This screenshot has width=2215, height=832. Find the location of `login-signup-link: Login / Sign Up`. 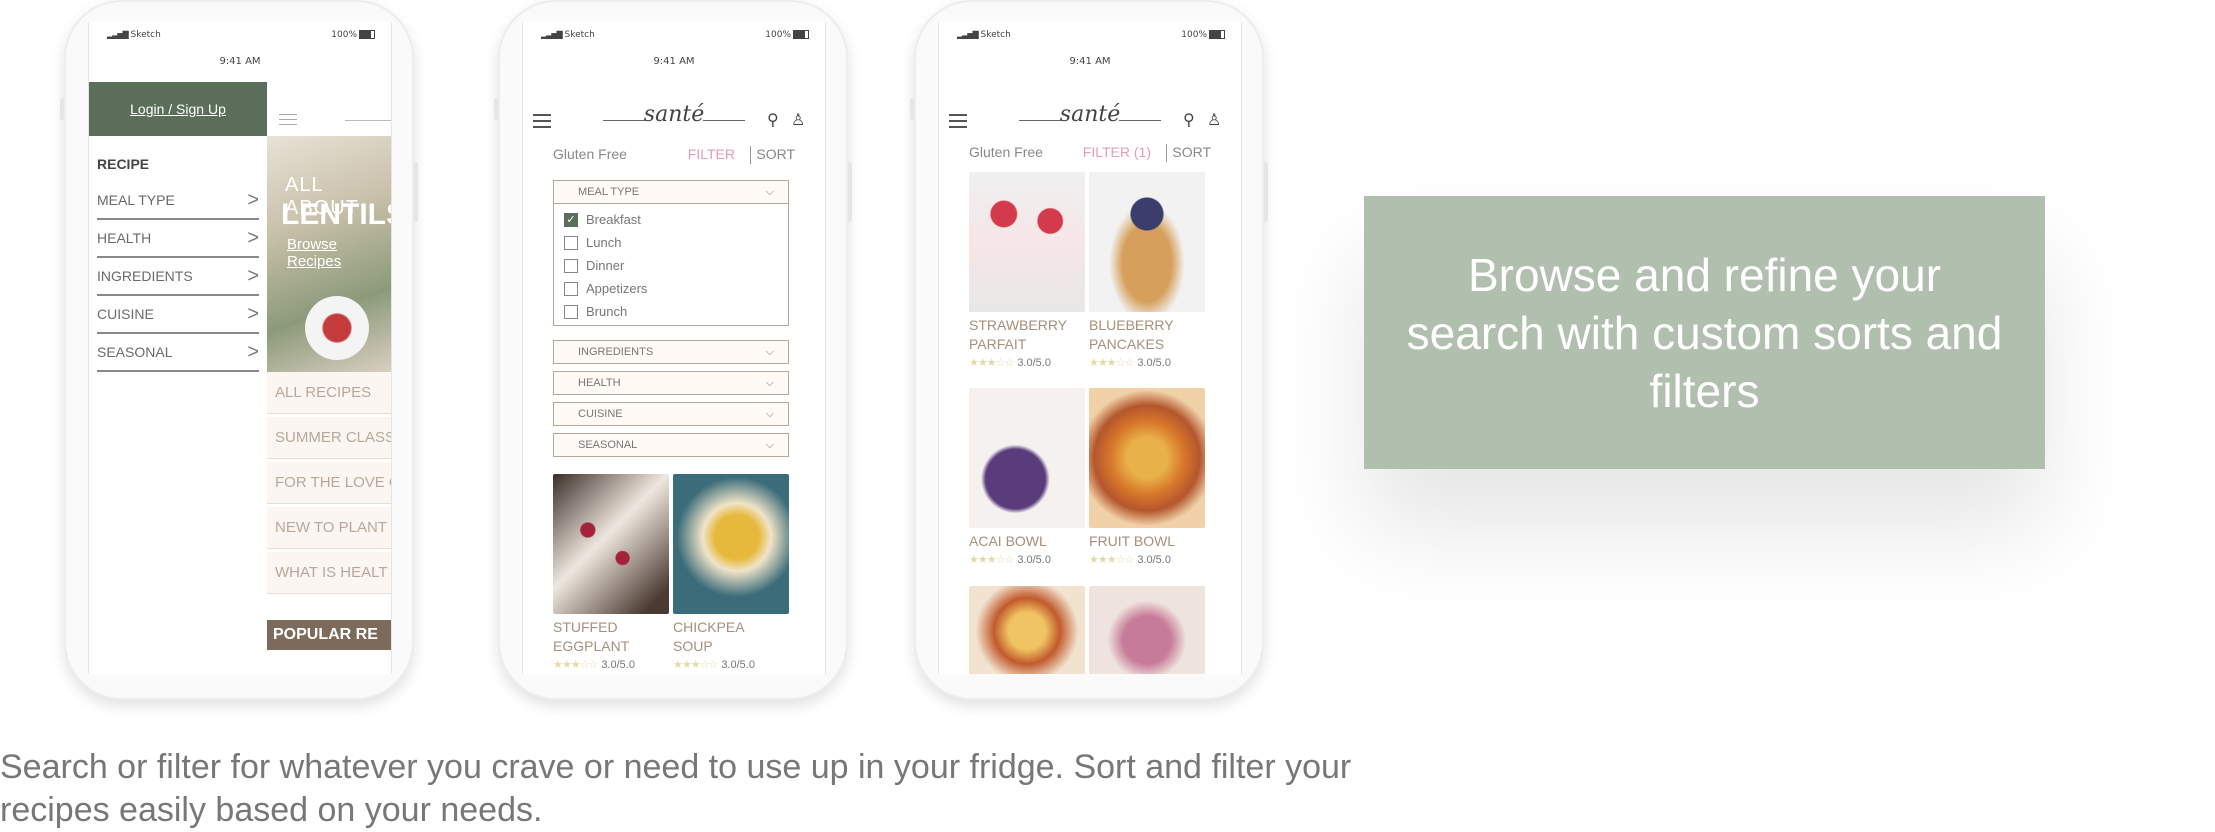

login-signup-link: Login / Sign Up is located at coordinates (178, 109).